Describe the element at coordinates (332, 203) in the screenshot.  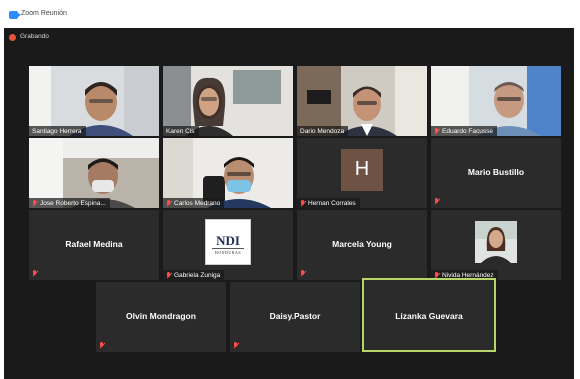
I see `participant-name: Hernan Corrales` at that location.